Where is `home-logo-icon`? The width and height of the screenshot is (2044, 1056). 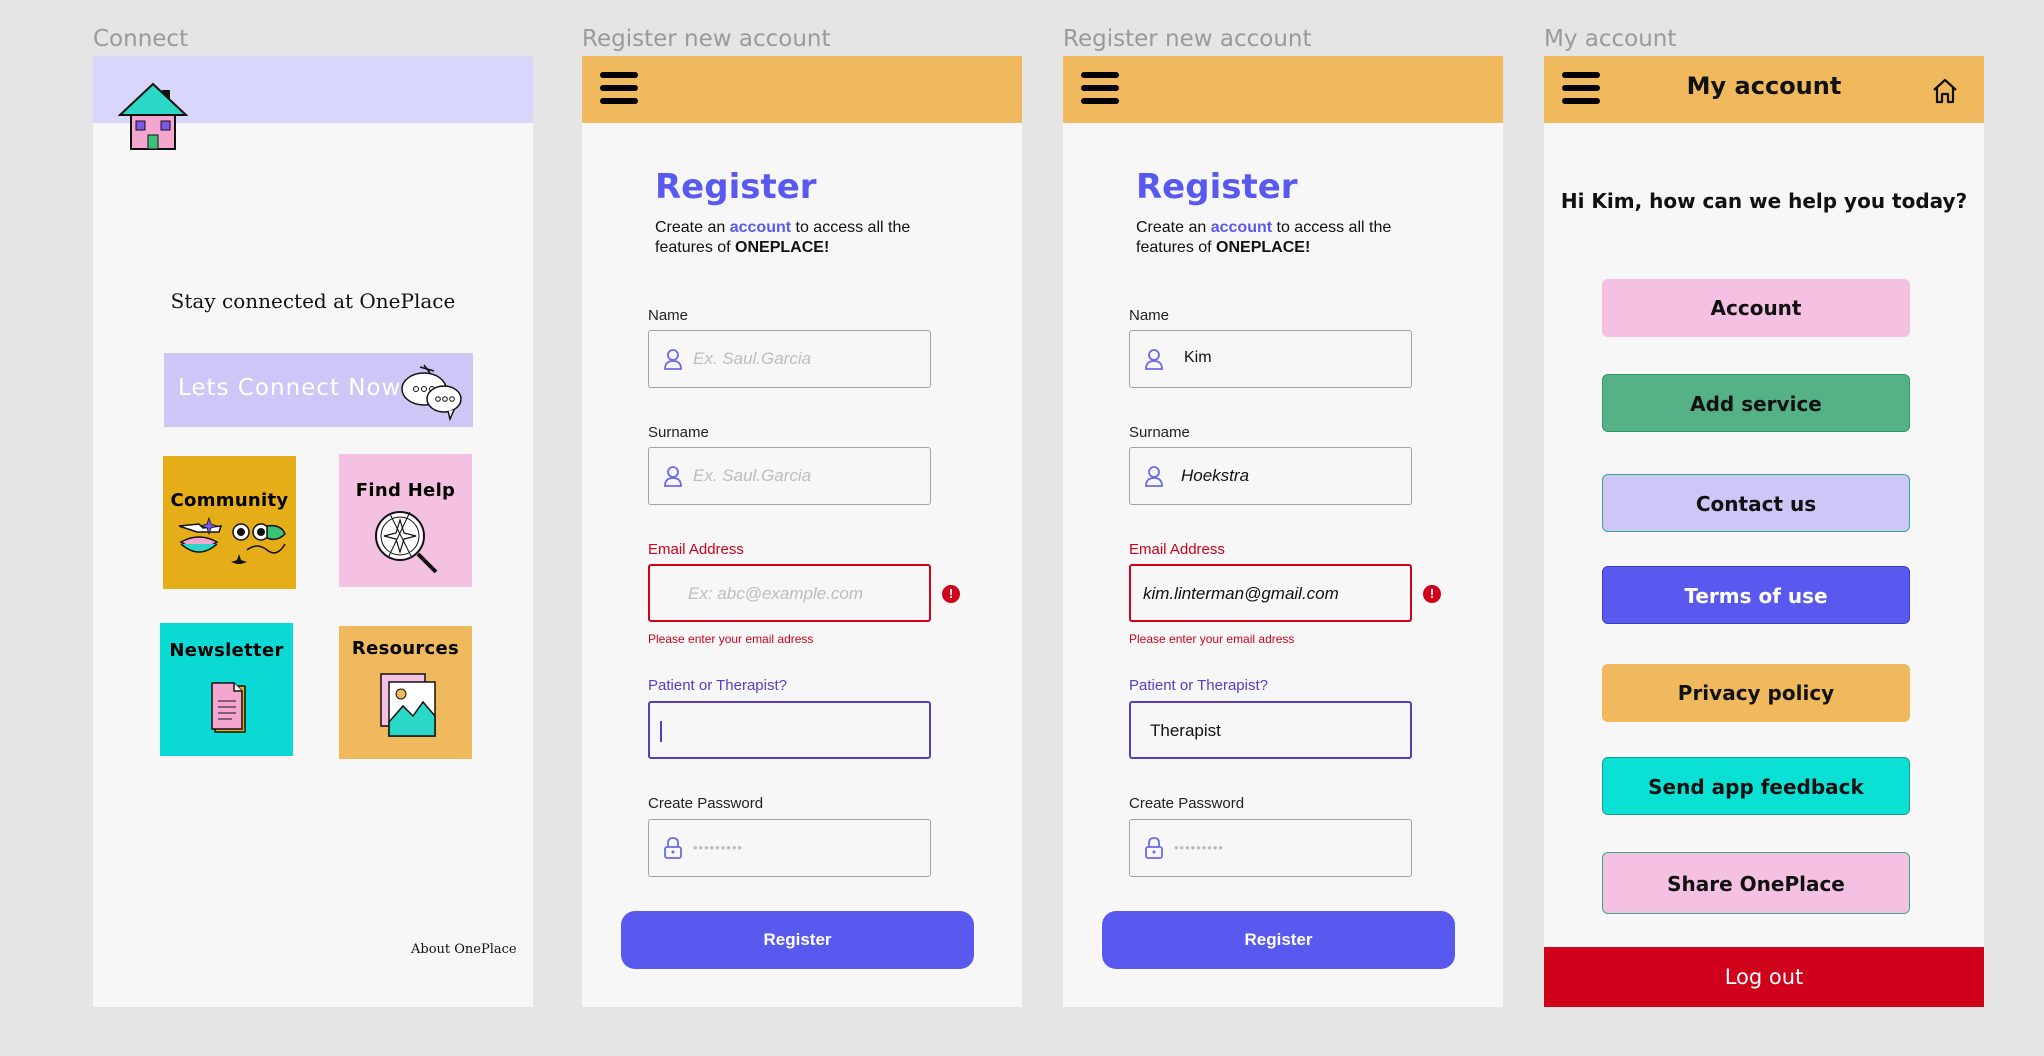 home-logo-icon is located at coordinates (153, 116).